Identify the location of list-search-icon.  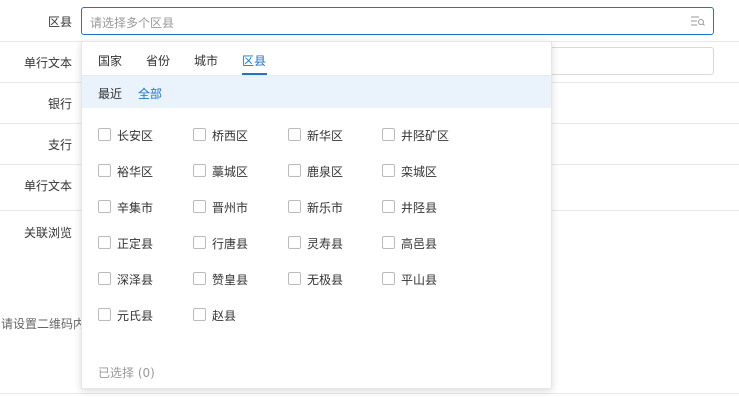
(698, 21).